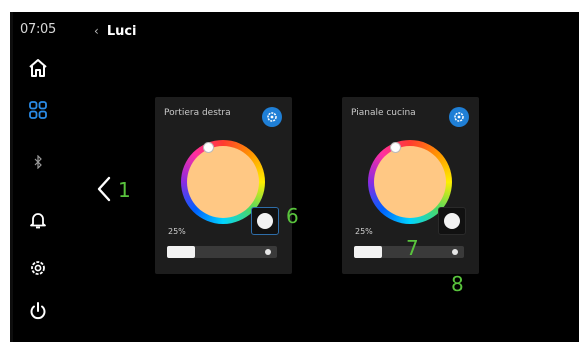  What do you see at coordinates (383, 113) in the screenshot?
I see `card-title: Pianale cucina` at bounding box center [383, 113].